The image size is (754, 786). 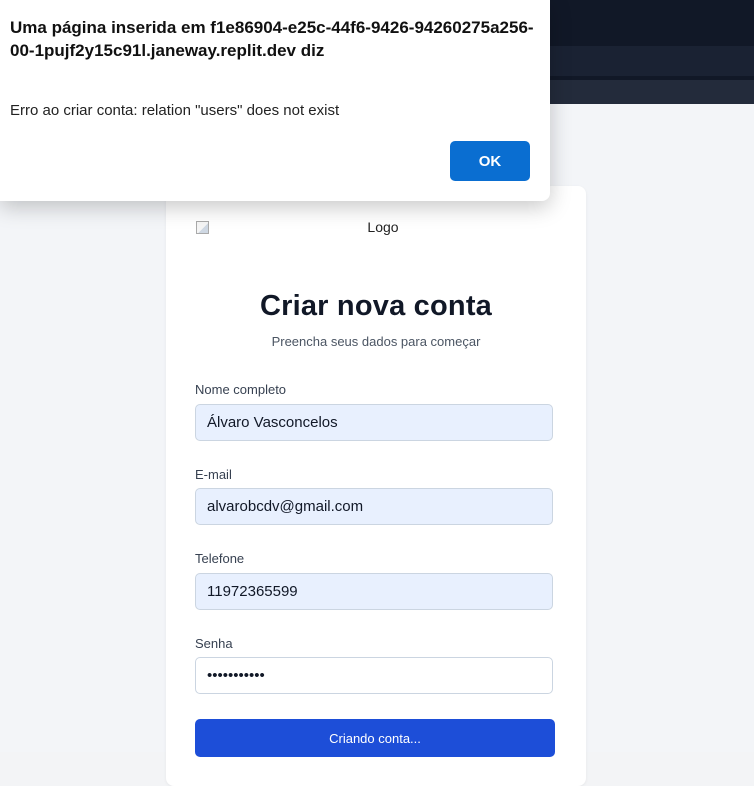 What do you see at coordinates (490, 161) in the screenshot?
I see `ok-button: OK` at bounding box center [490, 161].